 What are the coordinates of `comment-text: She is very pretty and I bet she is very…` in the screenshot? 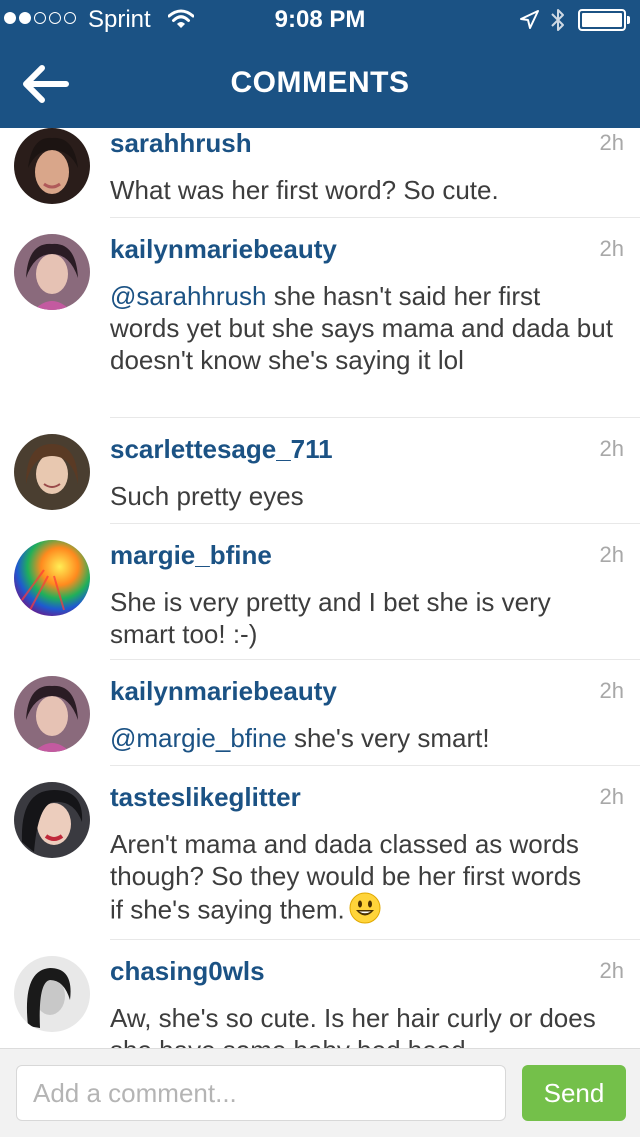 It's located at (363, 618).